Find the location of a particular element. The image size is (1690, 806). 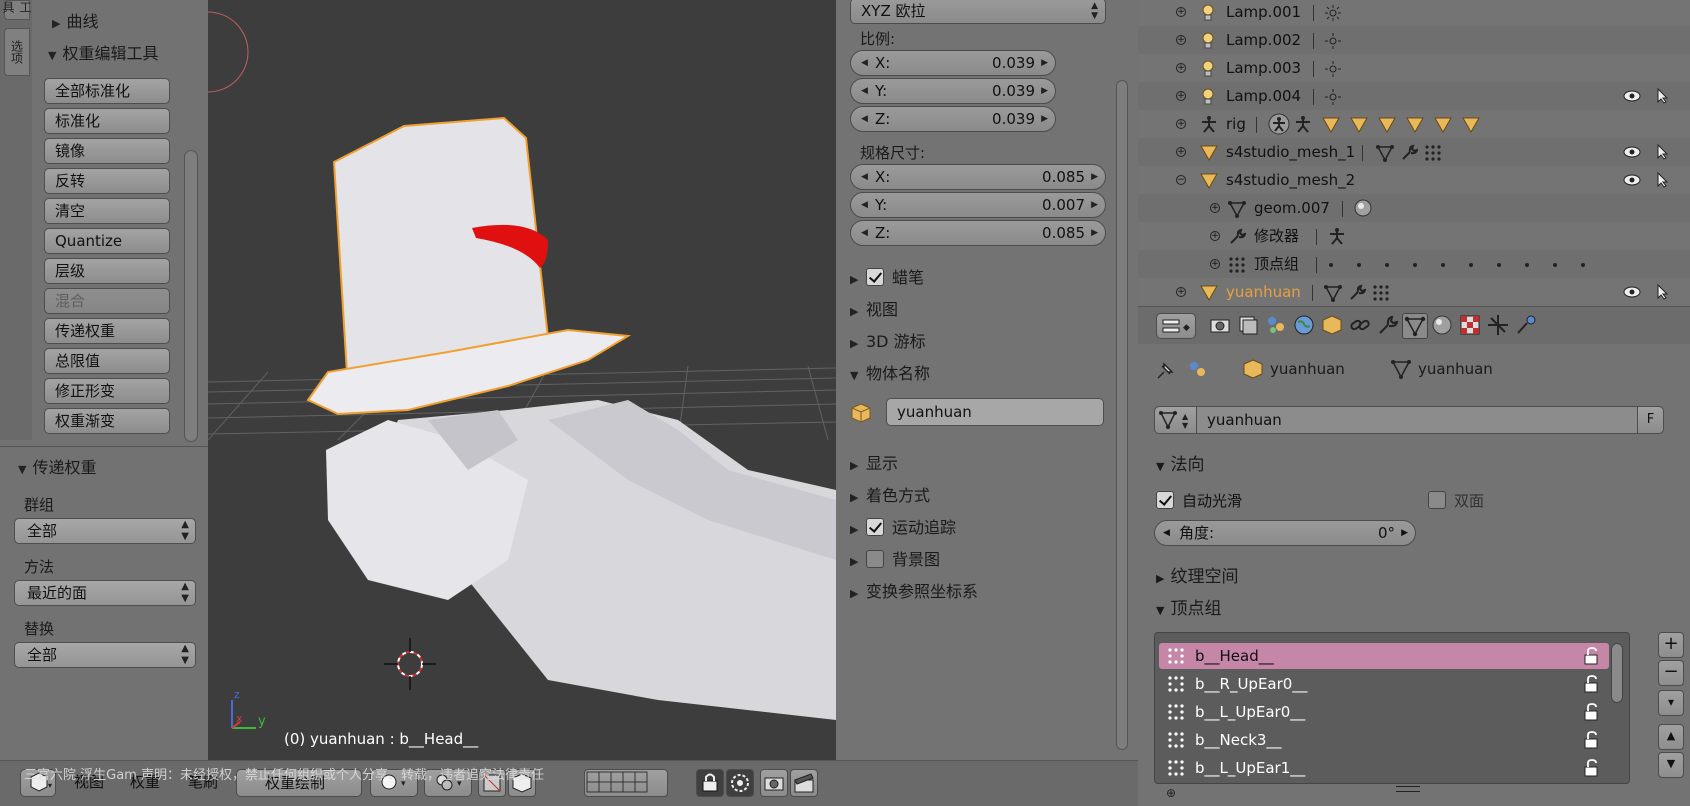

vertex-group-item: b__R_UpEar0__ is located at coordinates (1384, 684).